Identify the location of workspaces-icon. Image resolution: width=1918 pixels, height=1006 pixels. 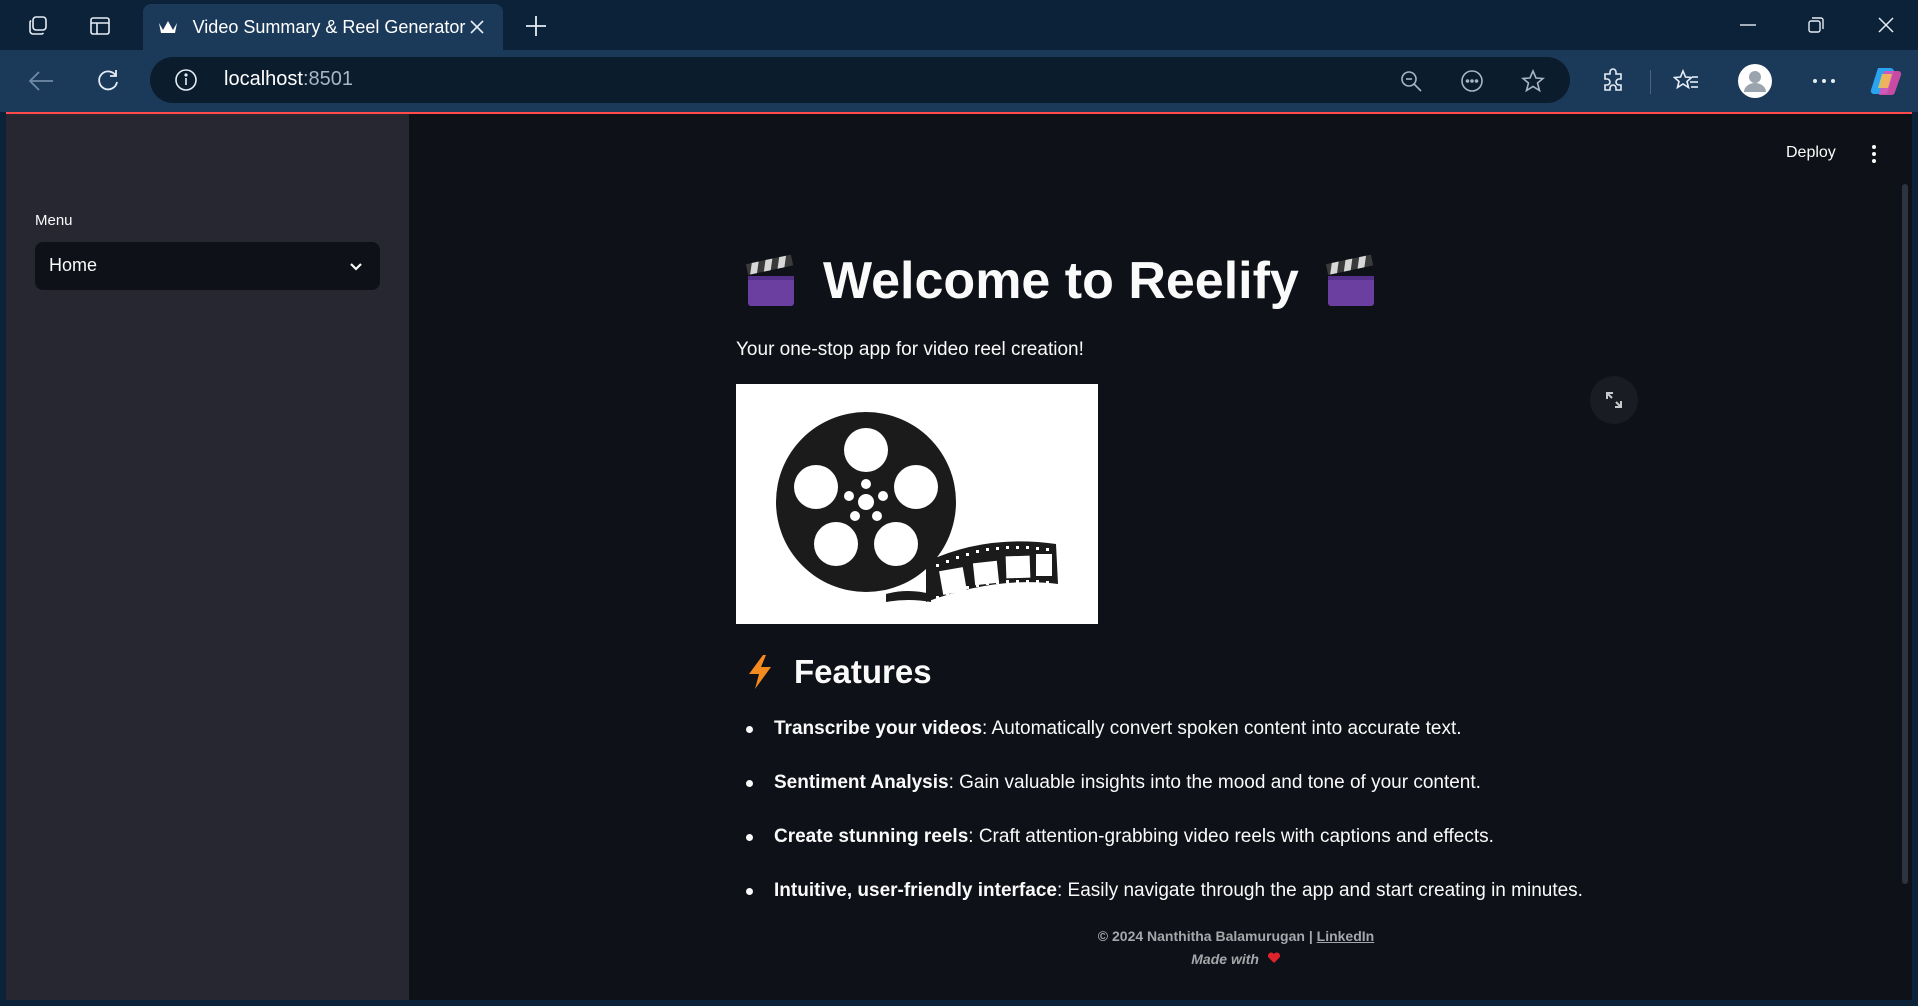
(38, 26).